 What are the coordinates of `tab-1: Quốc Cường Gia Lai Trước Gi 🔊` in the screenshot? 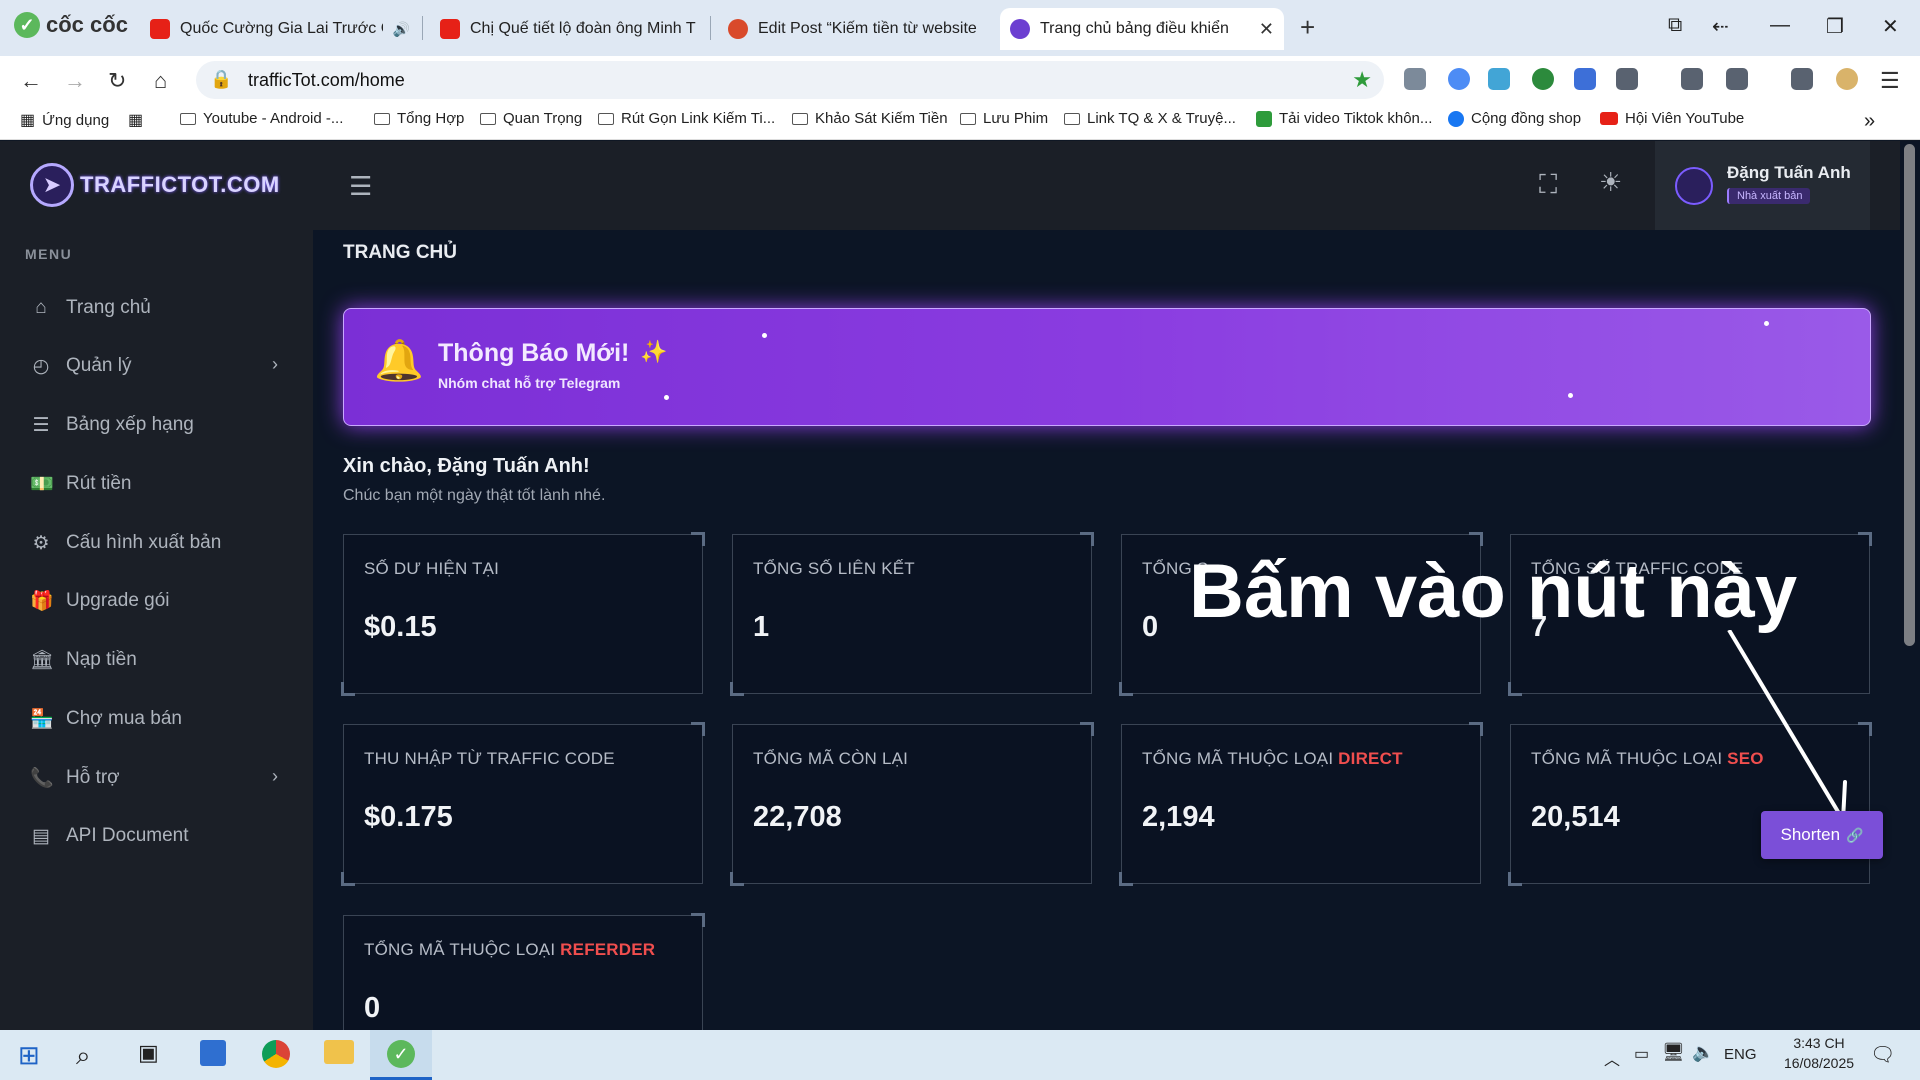 It's located at (280, 29).